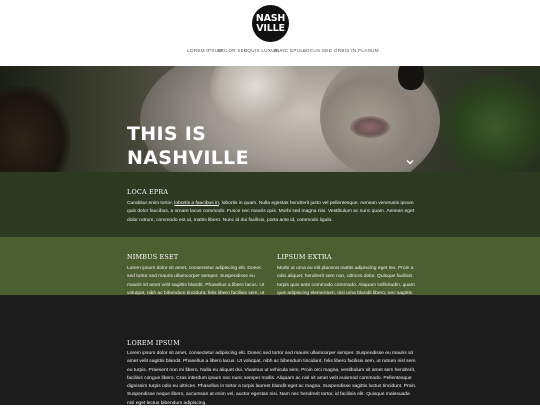 The image size is (540, 408). I want to click on site-logo: NASH VILLE, so click(270, 23).